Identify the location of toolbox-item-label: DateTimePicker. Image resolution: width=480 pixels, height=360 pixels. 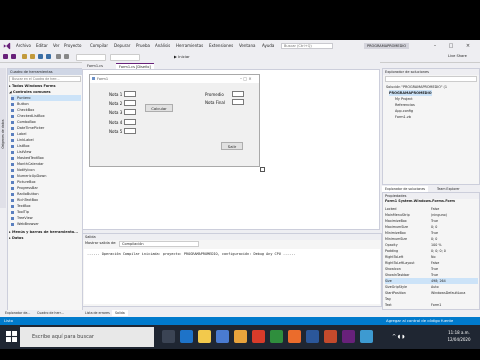
(31, 128).